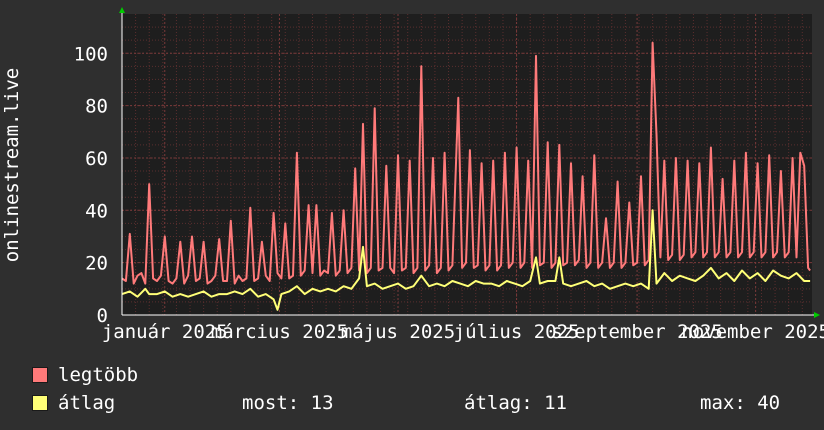  What do you see at coordinates (740, 403) in the screenshot?
I see `stat-maximum: max: 40` at bounding box center [740, 403].